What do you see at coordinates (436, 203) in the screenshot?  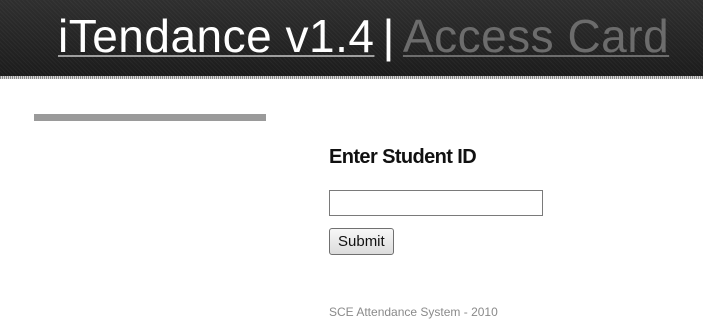 I see `student-id-input` at bounding box center [436, 203].